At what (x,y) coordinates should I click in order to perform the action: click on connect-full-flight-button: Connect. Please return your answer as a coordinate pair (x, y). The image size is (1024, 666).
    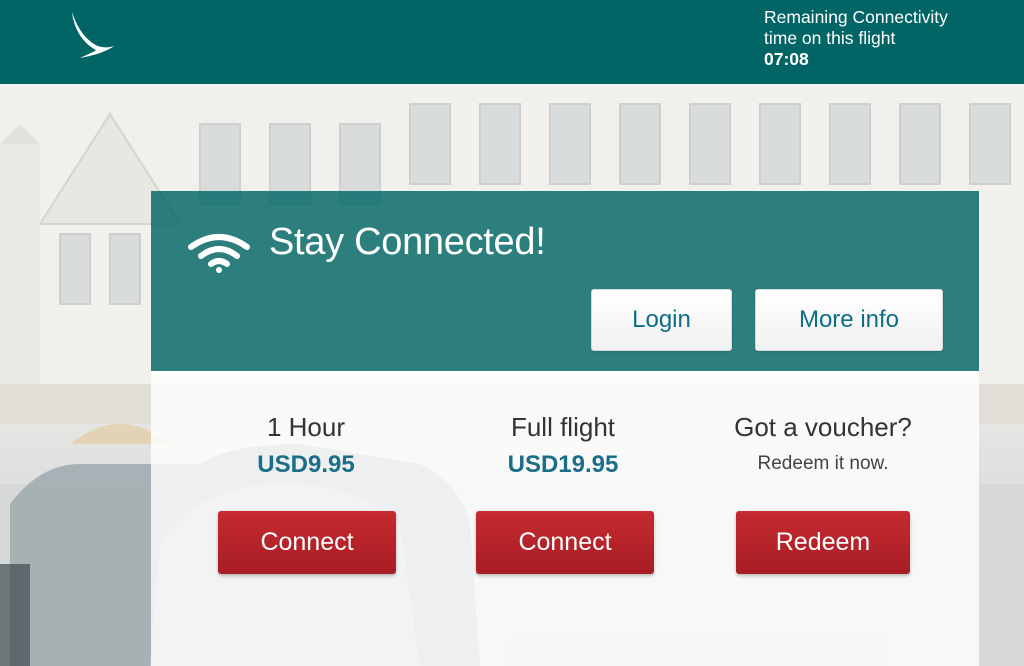
    Looking at the image, I should click on (565, 542).